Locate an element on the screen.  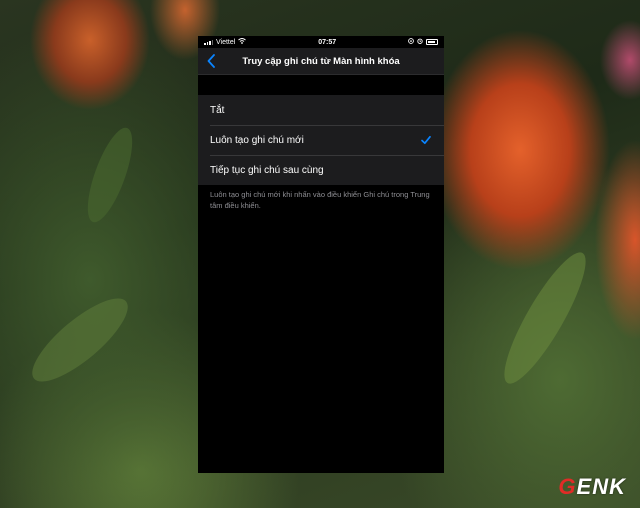
status-bar: Viettel 07:57 is located at coordinates (321, 42).